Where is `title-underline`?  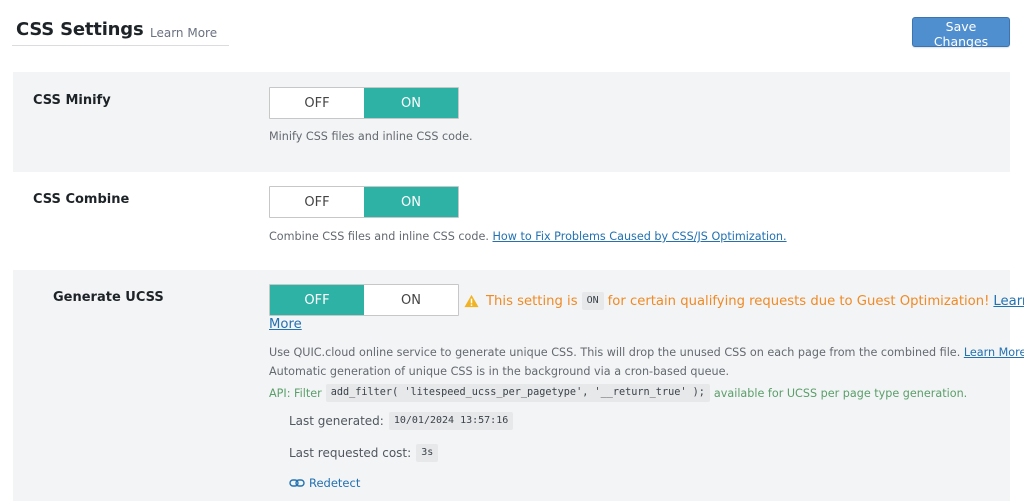
title-underline is located at coordinates (120, 45).